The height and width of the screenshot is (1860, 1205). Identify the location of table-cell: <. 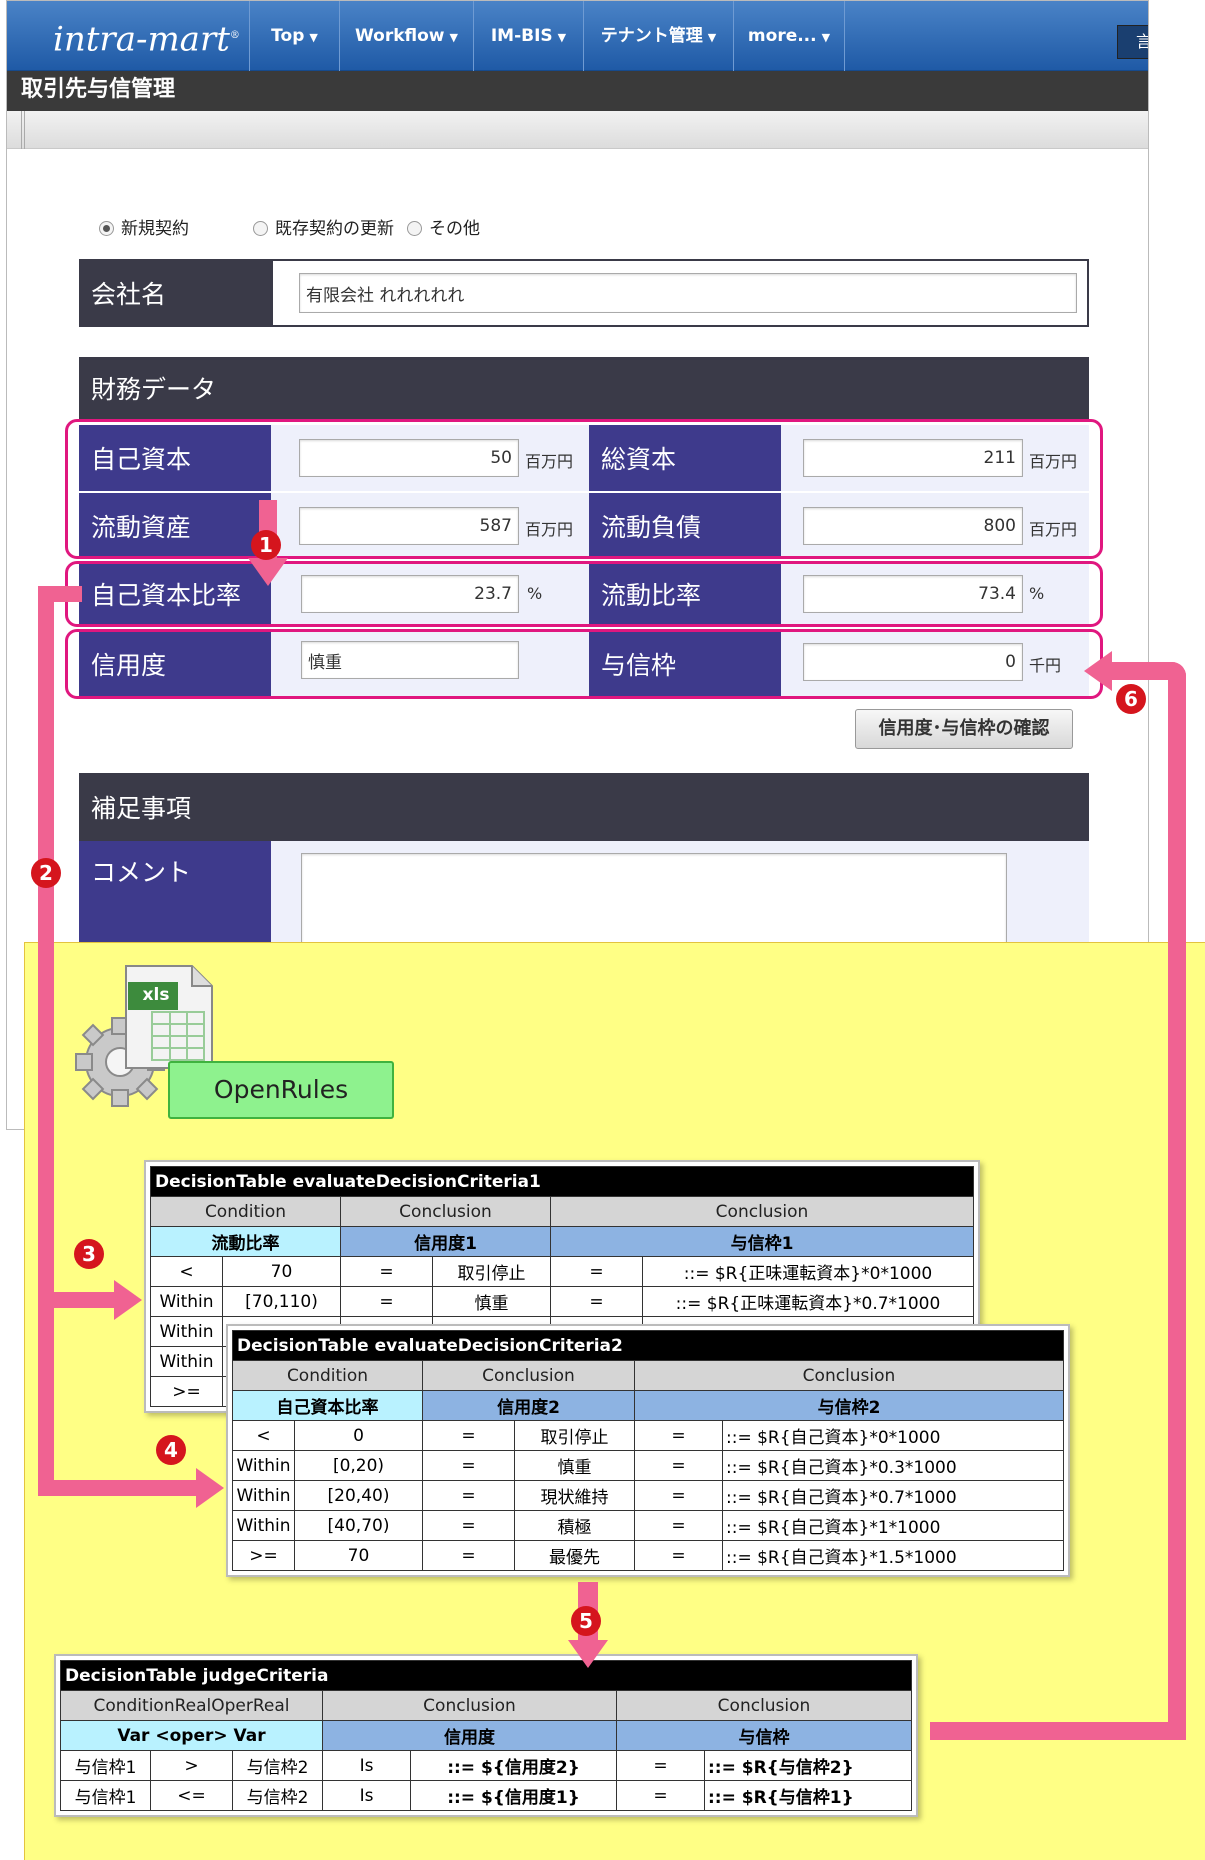
(186, 1271).